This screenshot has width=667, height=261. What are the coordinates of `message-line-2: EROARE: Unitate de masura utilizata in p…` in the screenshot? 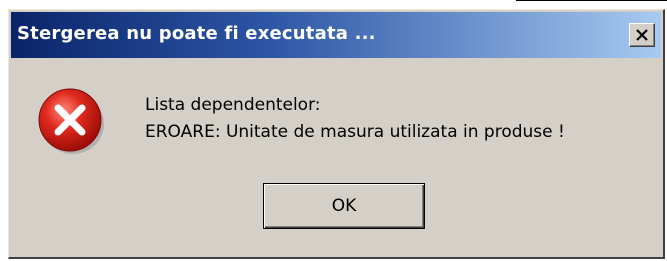 It's located at (355, 132).